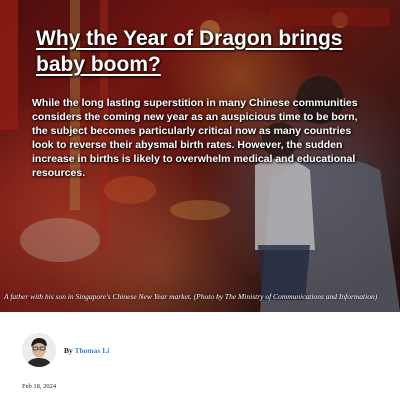 The image size is (400, 400). What do you see at coordinates (39, 386) in the screenshot?
I see `publish-date: Feb 18, 2024` at bounding box center [39, 386].